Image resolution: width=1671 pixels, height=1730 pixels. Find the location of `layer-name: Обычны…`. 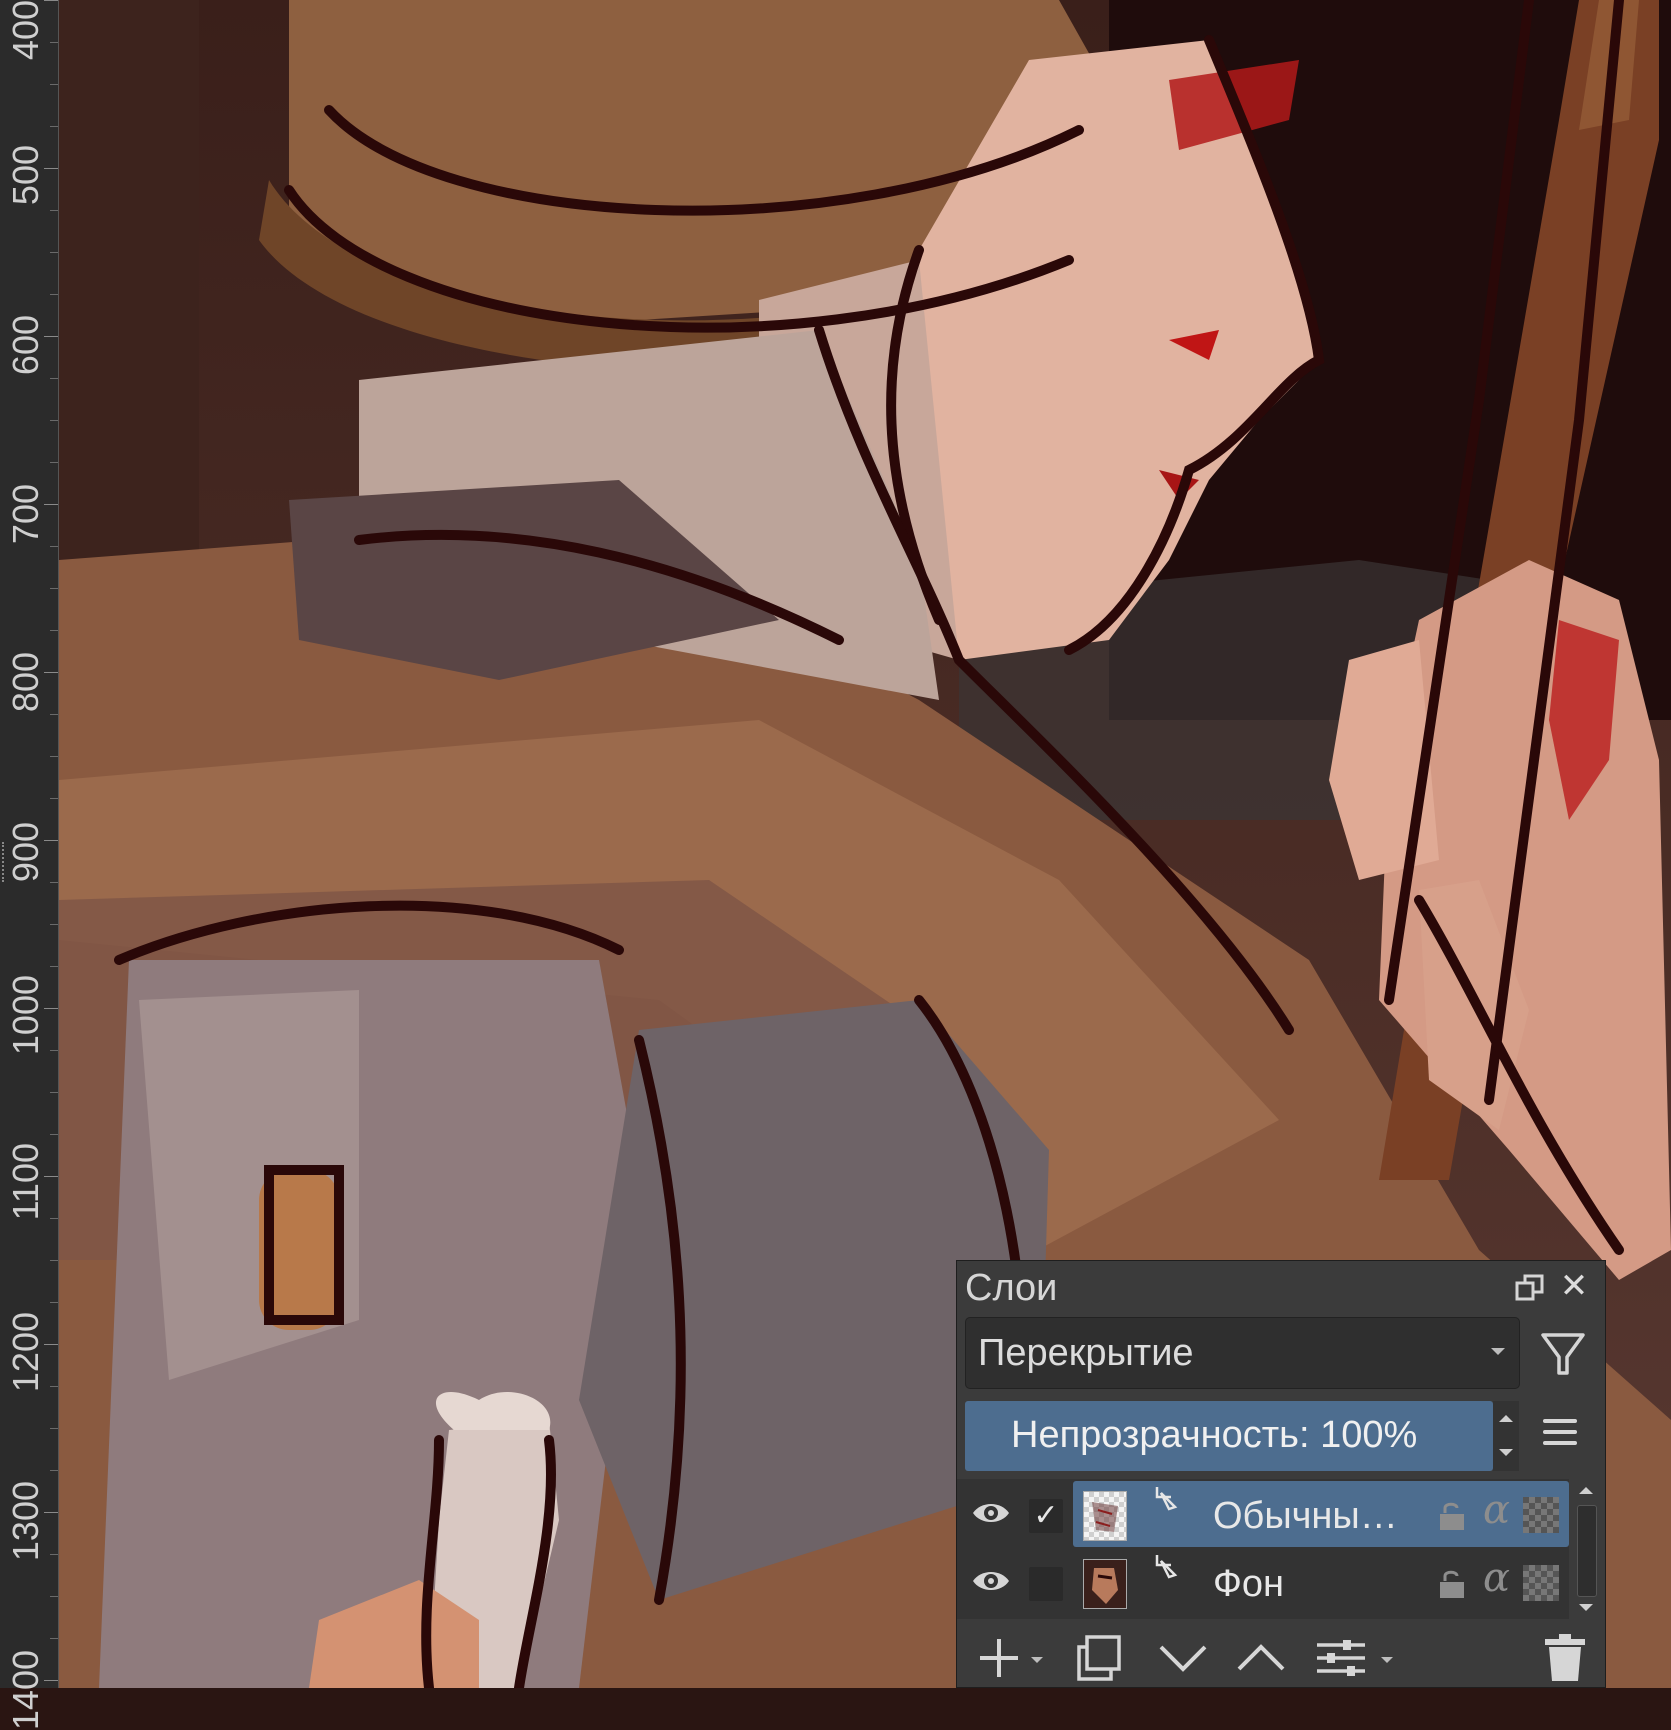

layer-name: Обычны… is located at coordinates (1305, 1516).